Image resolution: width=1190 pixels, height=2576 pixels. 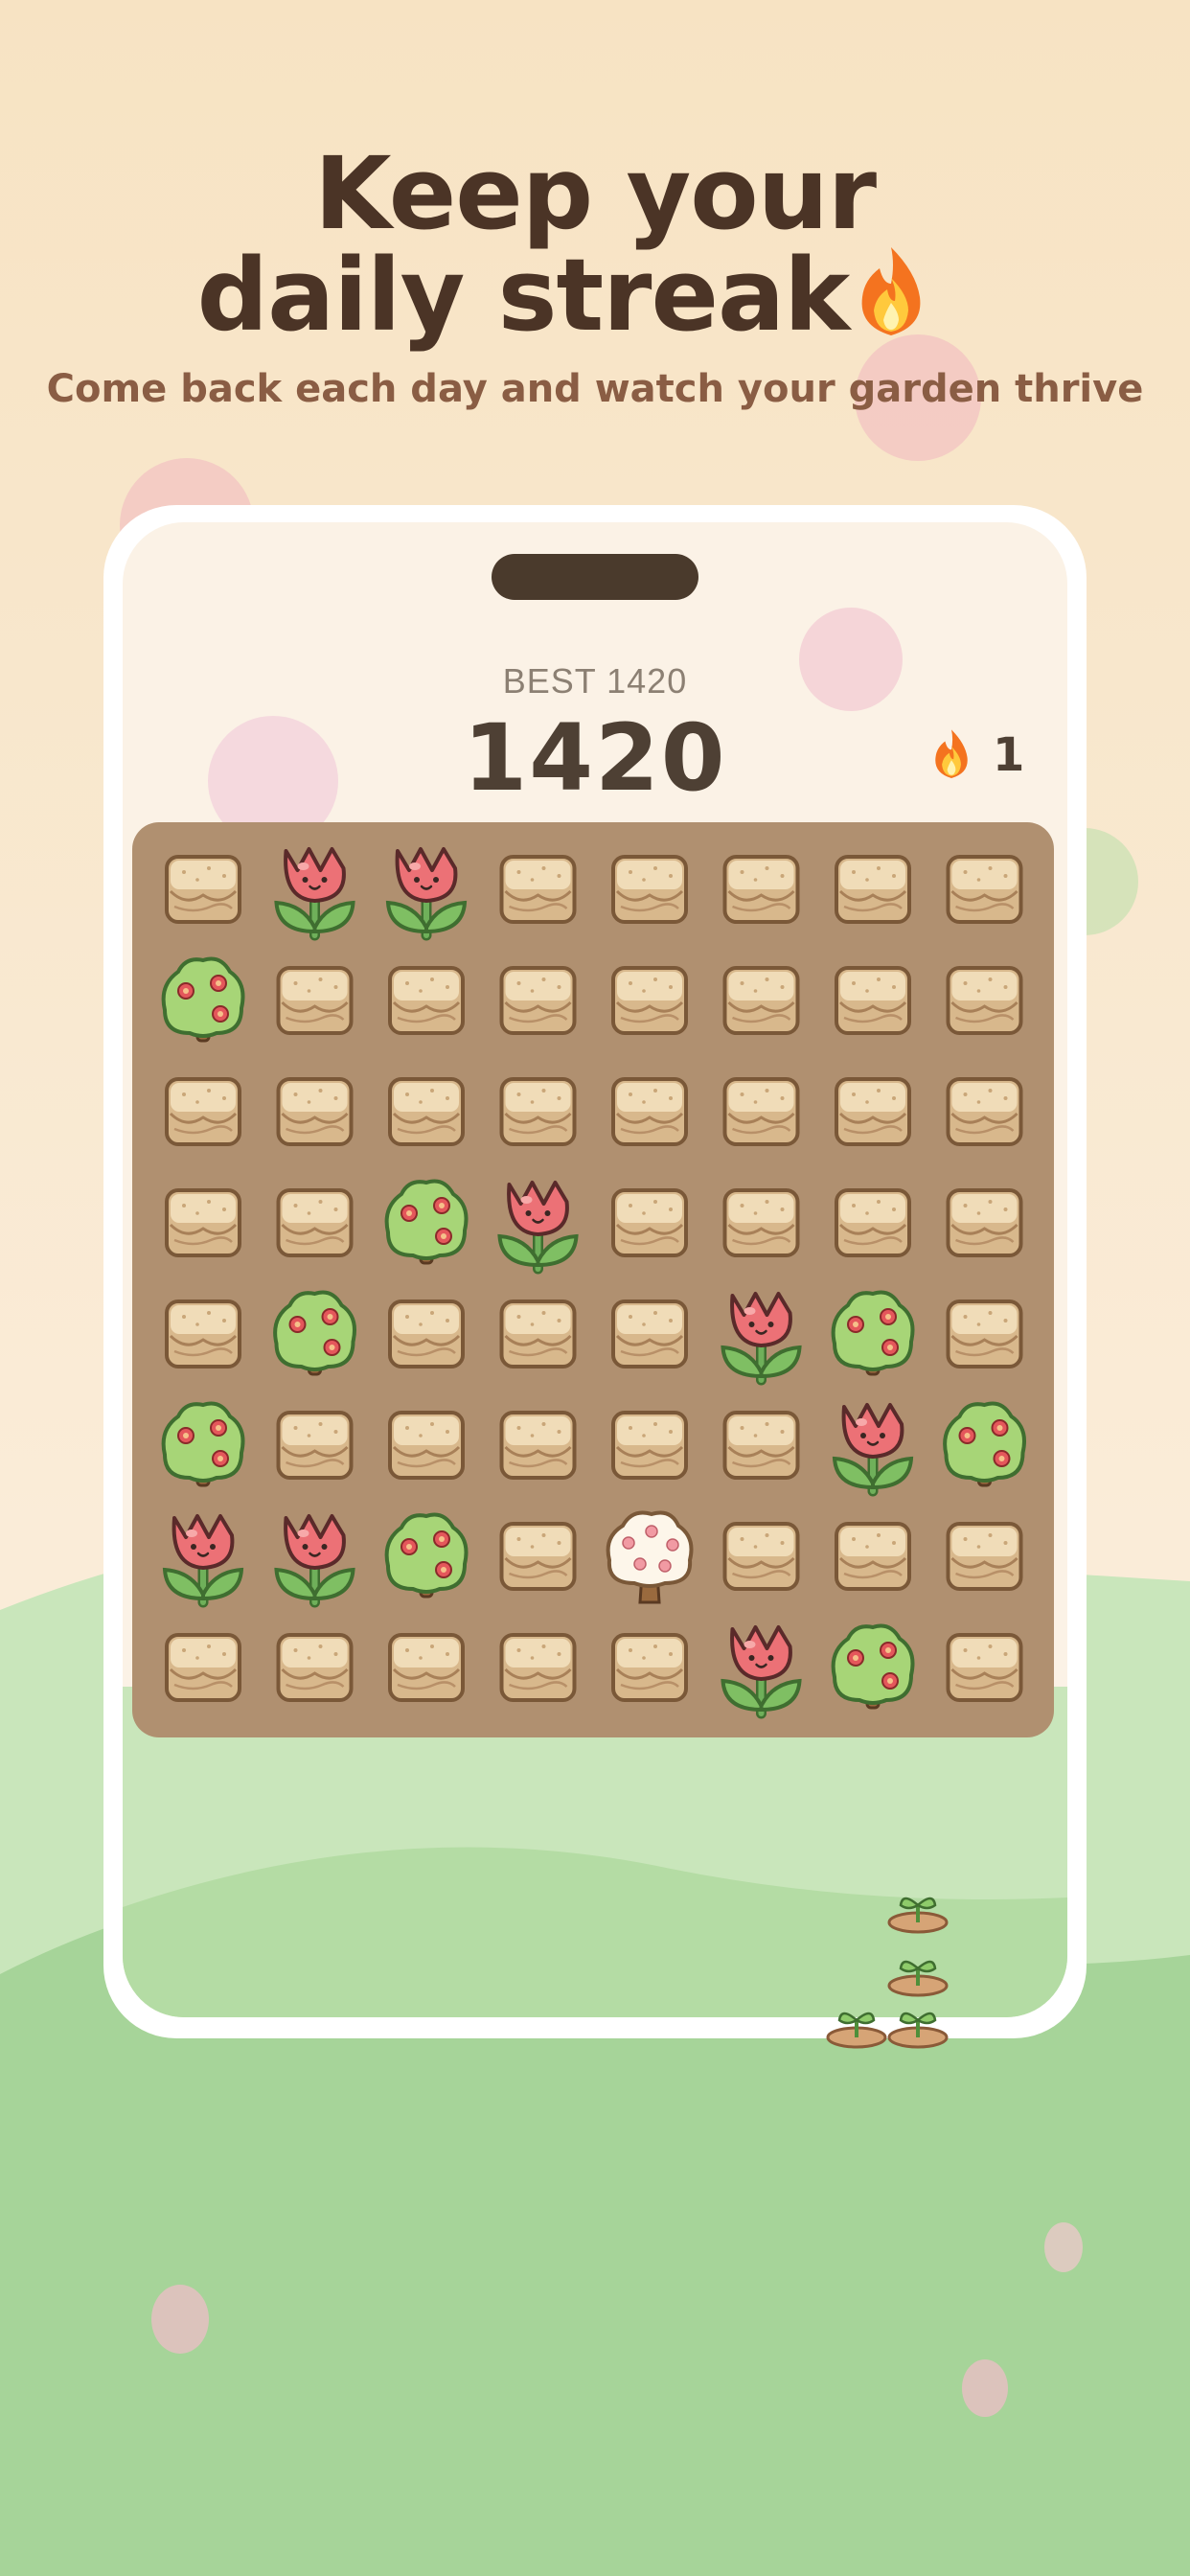 I want to click on dynamic-island, so click(x=595, y=577).